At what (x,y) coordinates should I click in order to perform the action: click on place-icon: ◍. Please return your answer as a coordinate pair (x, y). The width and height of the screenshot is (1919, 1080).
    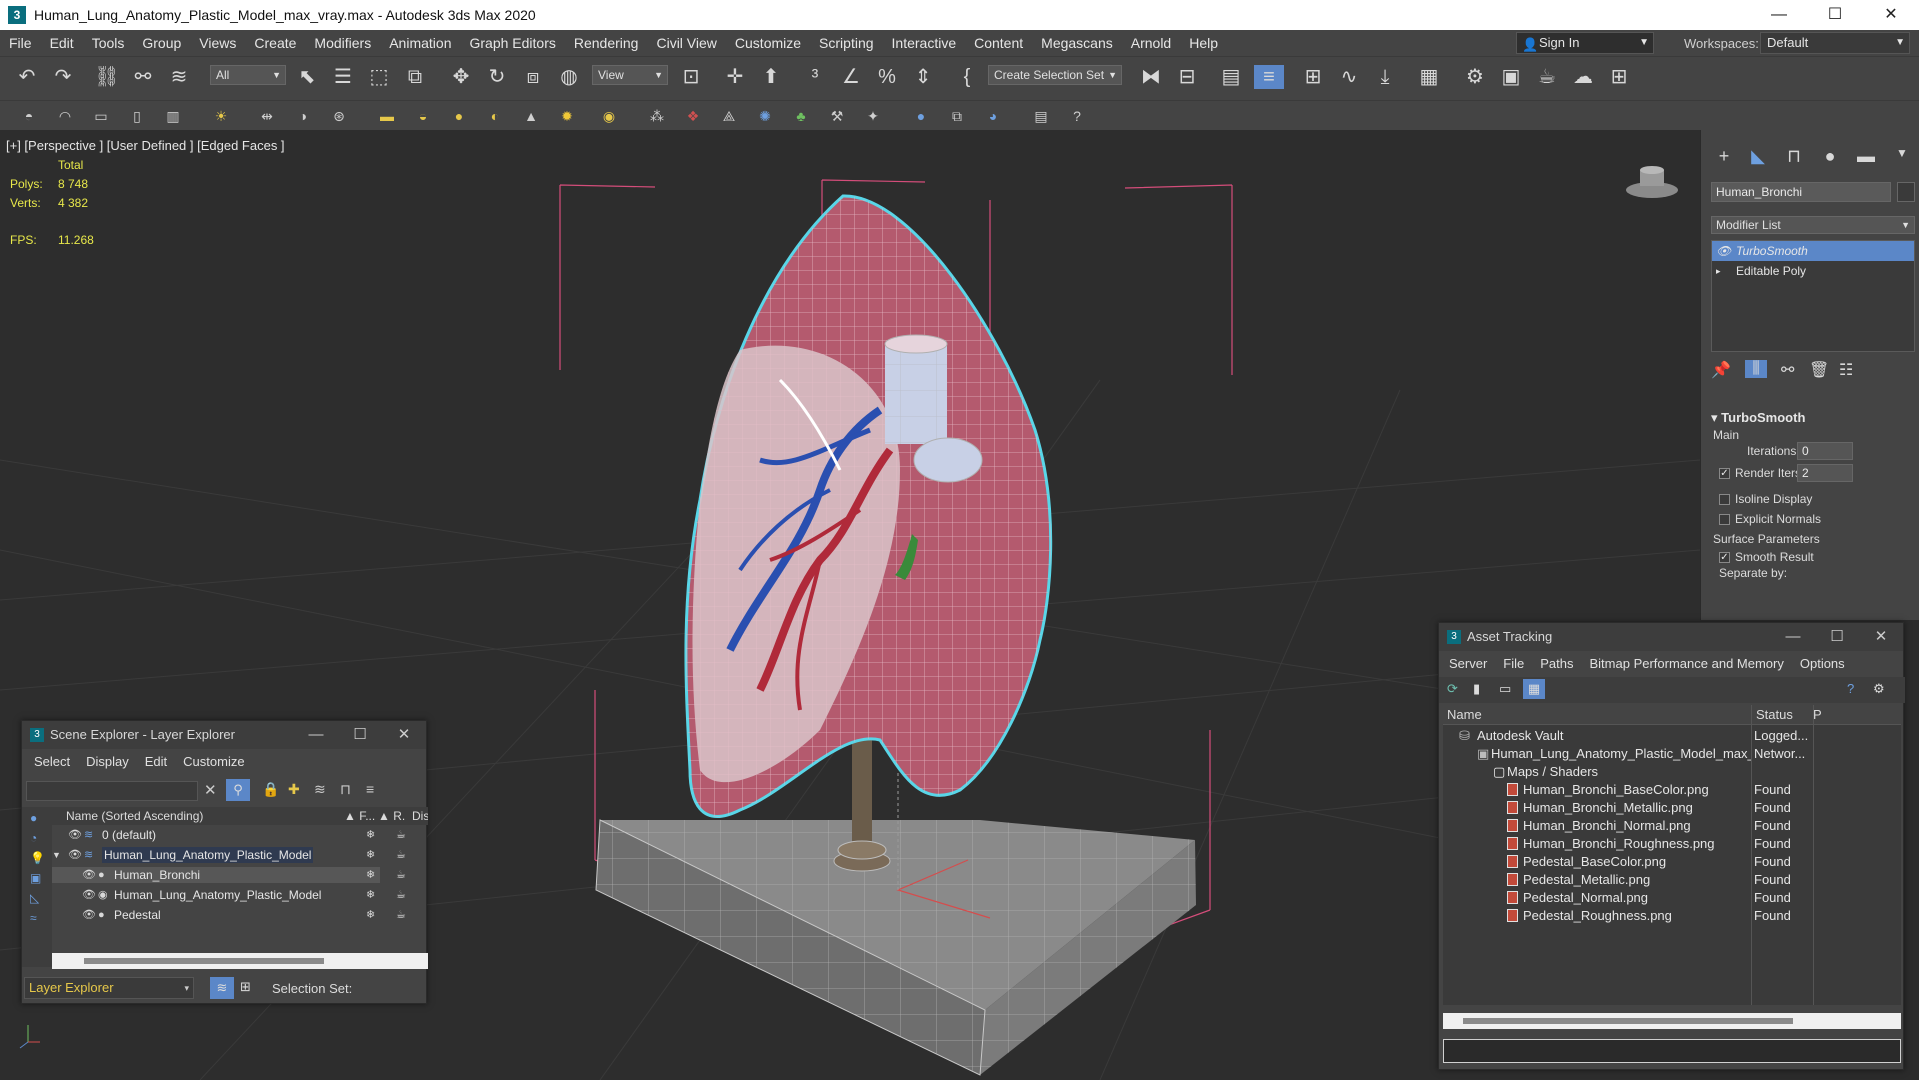
    Looking at the image, I should click on (569, 77).